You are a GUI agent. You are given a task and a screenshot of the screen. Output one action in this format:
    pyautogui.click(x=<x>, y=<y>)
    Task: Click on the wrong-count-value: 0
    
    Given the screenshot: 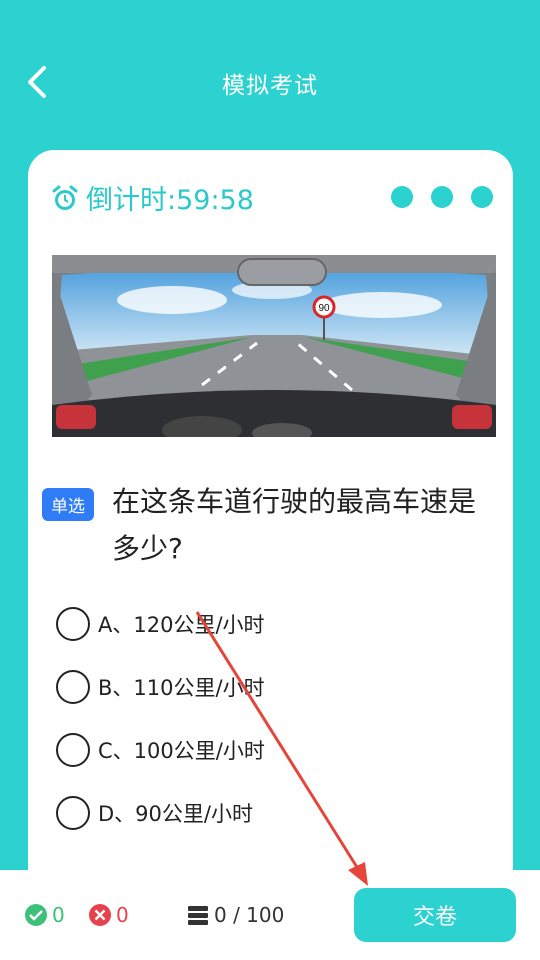 What is the action you would take?
    pyautogui.click(x=122, y=915)
    